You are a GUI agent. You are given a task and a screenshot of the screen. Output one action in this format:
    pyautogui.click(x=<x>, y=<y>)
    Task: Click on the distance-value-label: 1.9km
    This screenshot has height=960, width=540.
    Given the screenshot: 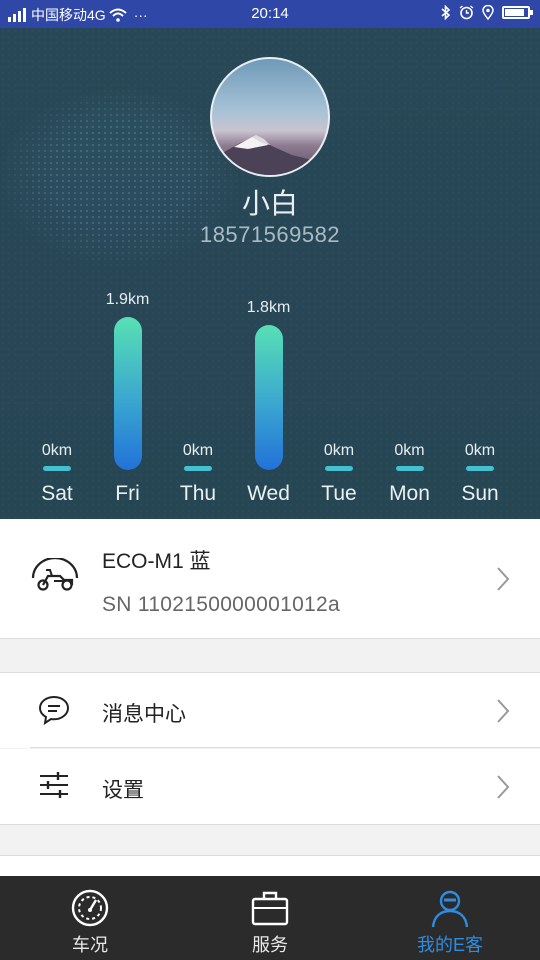 What is the action you would take?
    pyautogui.click(x=127, y=299)
    